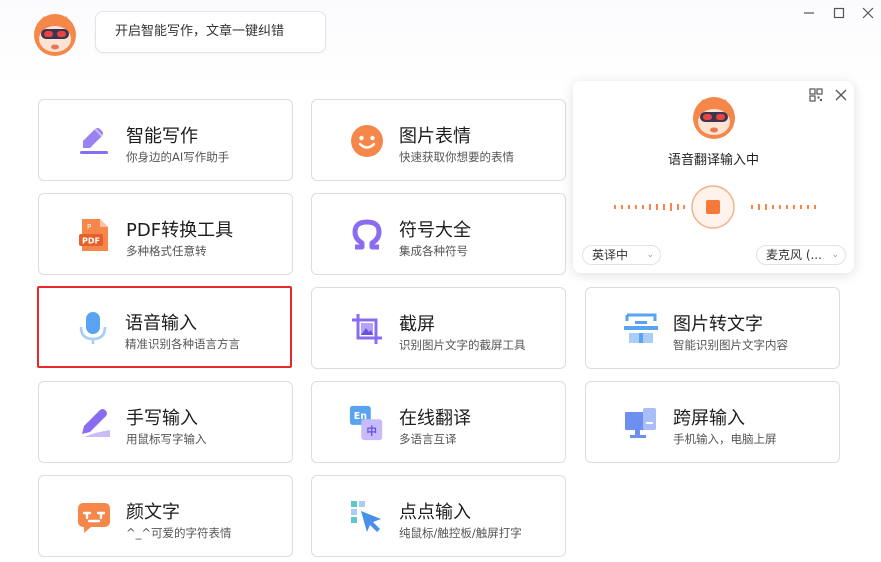 The width and height of the screenshot is (881, 562). What do you see at coordinates (641, 329) in the screenshot?
I see `image-to-text-icon` at bounding box center [641, 329].